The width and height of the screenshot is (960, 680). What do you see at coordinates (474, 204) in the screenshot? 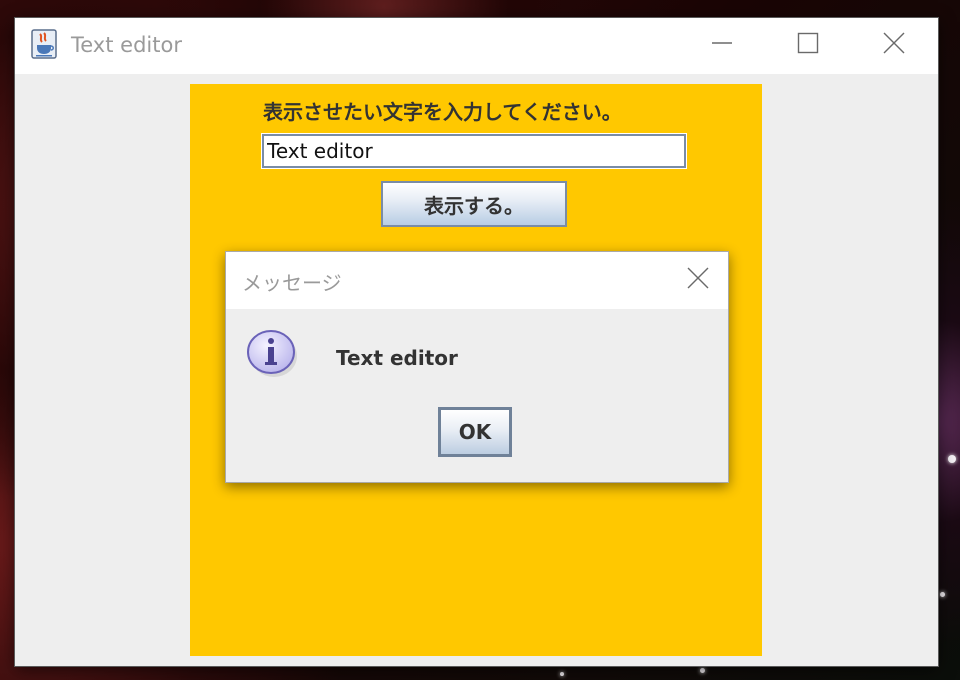
I see `show-button: 表示する。` at bounding box center [474, 204].